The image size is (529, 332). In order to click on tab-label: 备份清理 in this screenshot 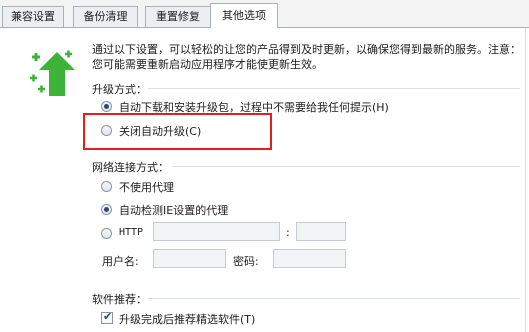, I will do `click(105, 16)`.